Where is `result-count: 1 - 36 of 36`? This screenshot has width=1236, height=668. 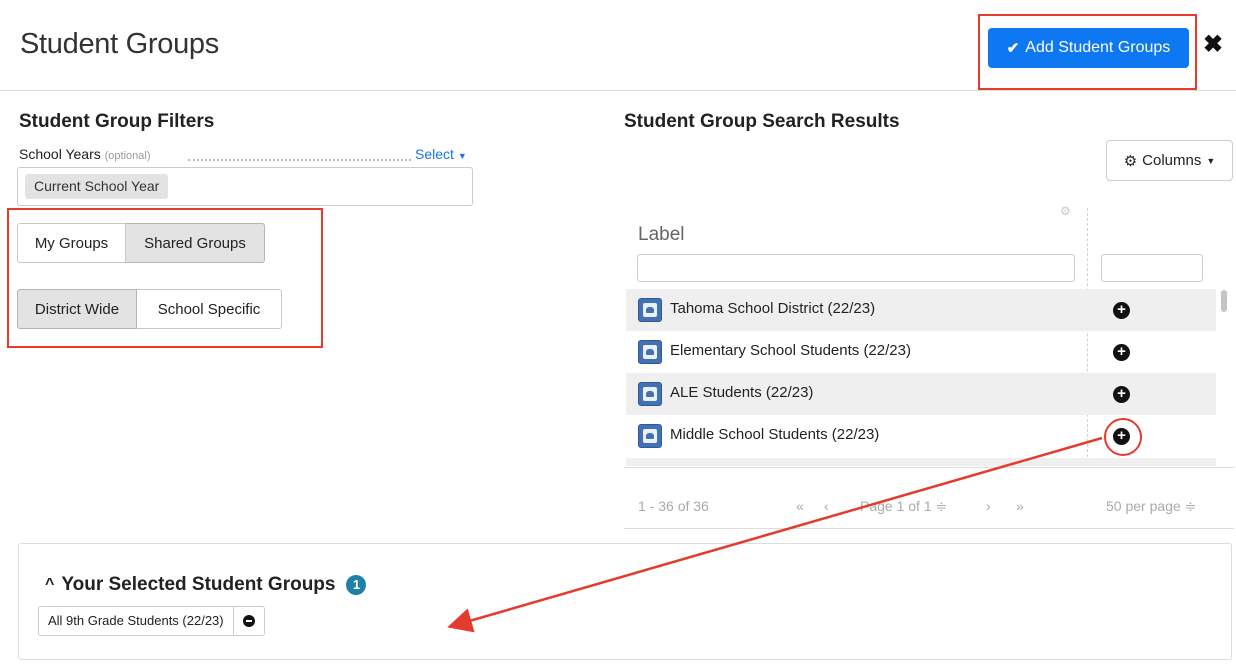 result-count: 1 - 36 of 36 is located at coordinates (673, 506).